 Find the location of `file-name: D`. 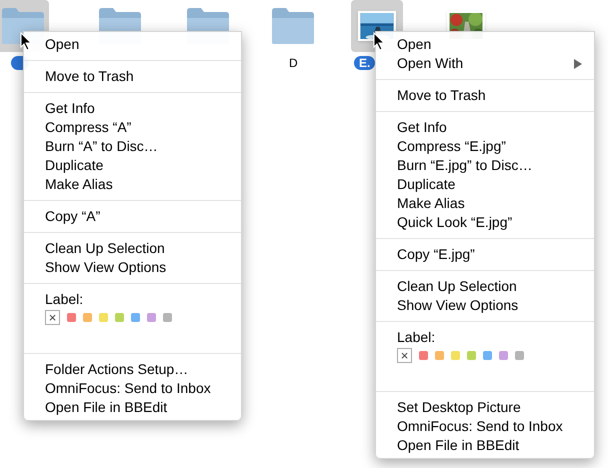

file-name: D is located at coordinates (293, 63).